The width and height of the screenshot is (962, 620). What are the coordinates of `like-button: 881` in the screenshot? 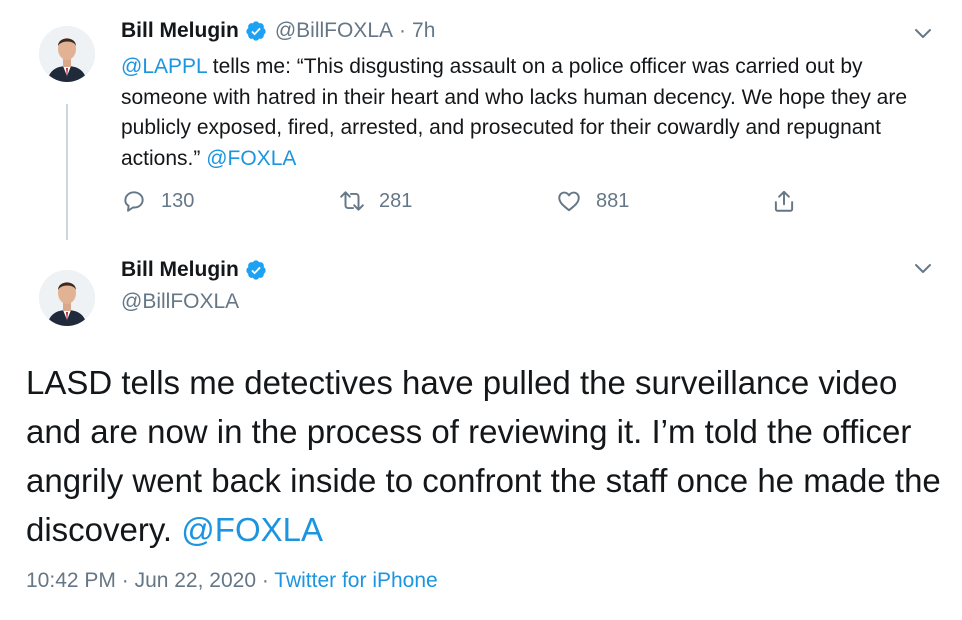 It's located at (592, 201).